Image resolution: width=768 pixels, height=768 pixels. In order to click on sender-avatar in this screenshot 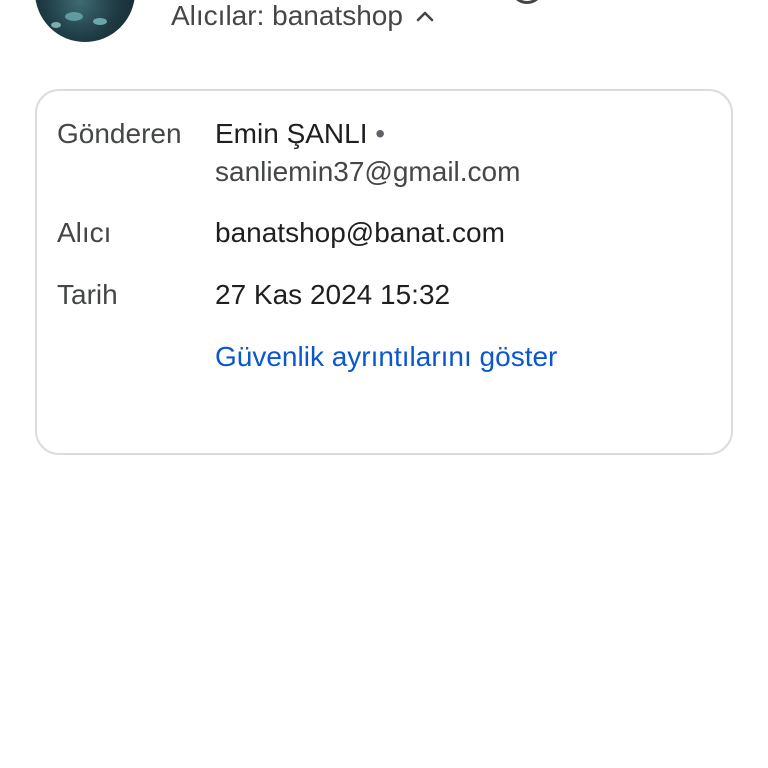, I will do `click(85, 21)`.